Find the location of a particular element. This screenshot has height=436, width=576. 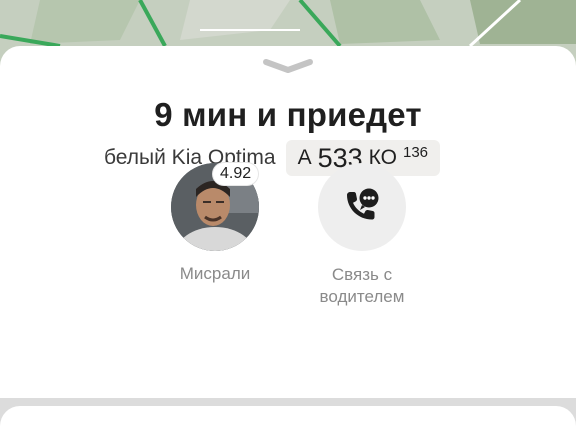

plate-region: 136 is located at coordinates (415, 152).